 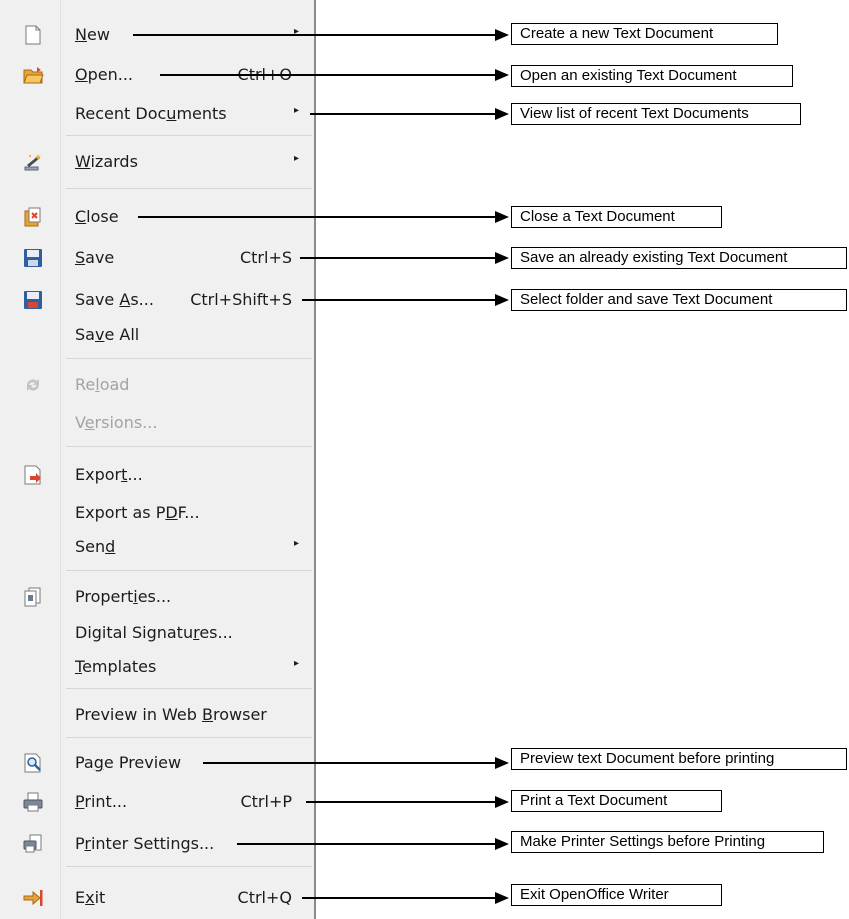 I want to click on menu-item-label: Save All, so click(x=107, y=334).